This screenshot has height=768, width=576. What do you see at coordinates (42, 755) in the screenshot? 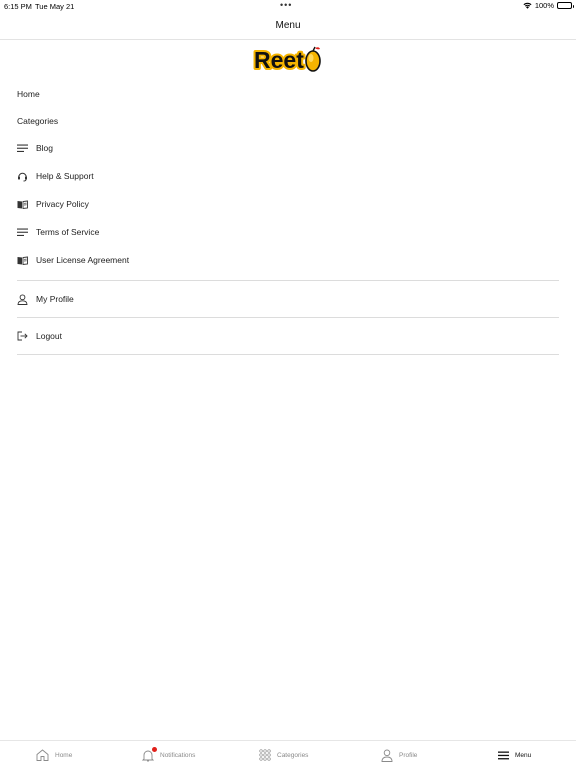
I see `home-icon` at bounding box center [42, 755].